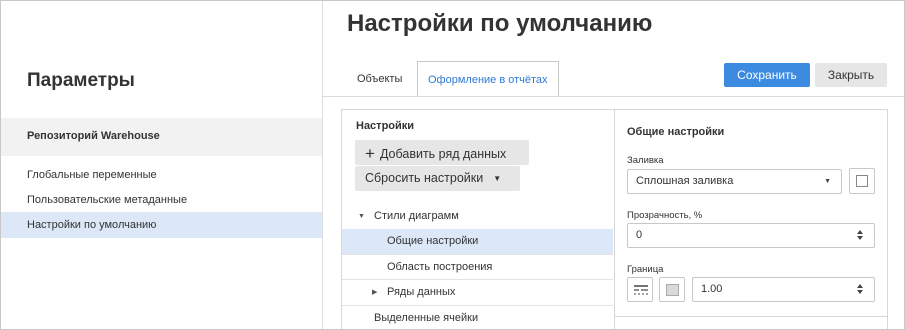  I want to click on border-width-stepper: 1.00, so click(783, 289).